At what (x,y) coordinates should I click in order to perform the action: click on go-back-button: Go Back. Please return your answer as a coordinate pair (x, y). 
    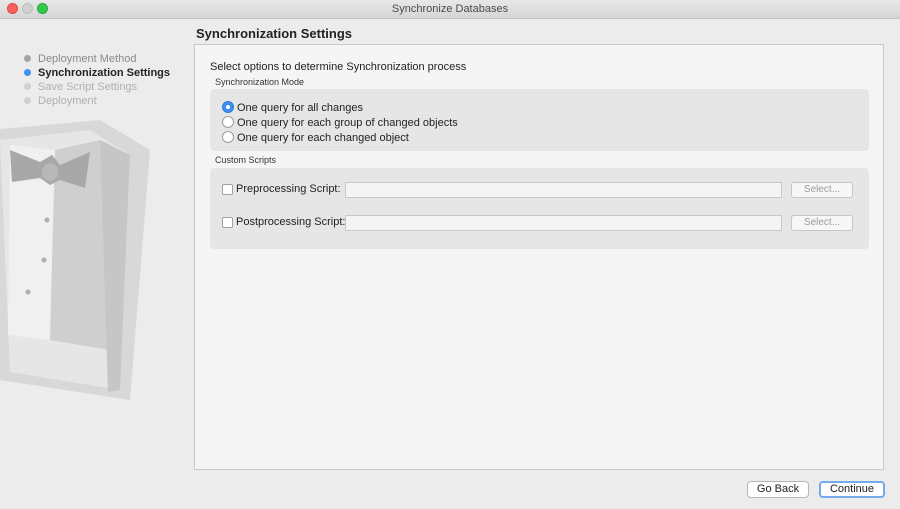
    Looking at the image, I should click on (778, 489).